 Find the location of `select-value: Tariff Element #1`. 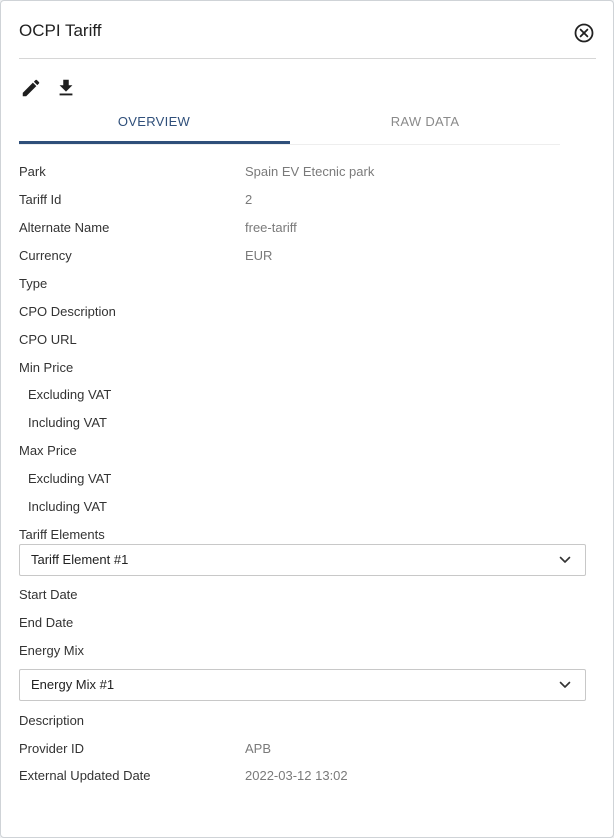

select-value: Tariff Element #1 is located at coordinates (80, 559).